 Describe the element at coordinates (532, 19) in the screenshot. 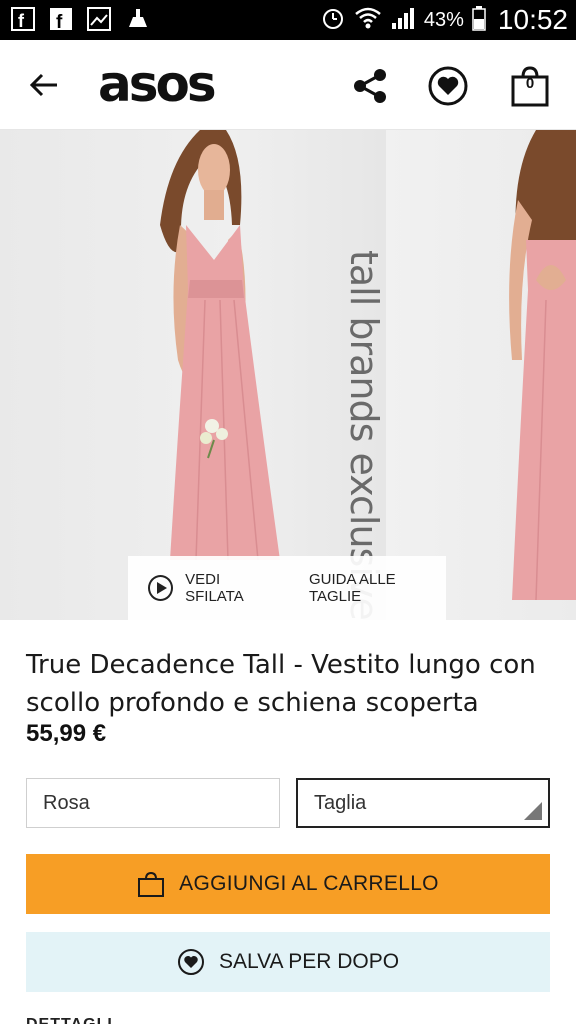

I see `clock: 10:52` at that location.